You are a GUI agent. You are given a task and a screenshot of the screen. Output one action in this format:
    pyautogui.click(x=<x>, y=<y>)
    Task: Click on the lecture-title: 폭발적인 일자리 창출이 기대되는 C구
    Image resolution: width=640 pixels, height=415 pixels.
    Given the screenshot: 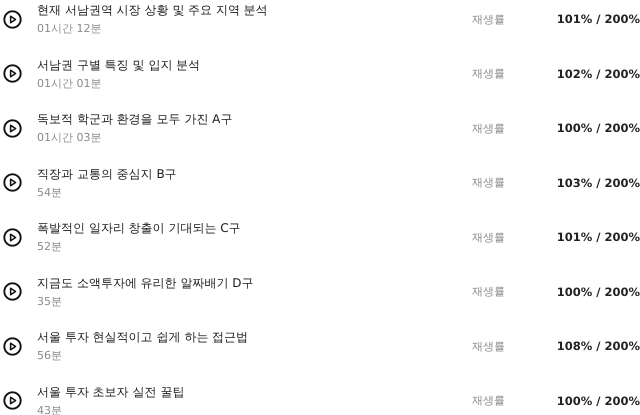 What is the action you would take?
    pyautogui.click(x=254, y=229)
    